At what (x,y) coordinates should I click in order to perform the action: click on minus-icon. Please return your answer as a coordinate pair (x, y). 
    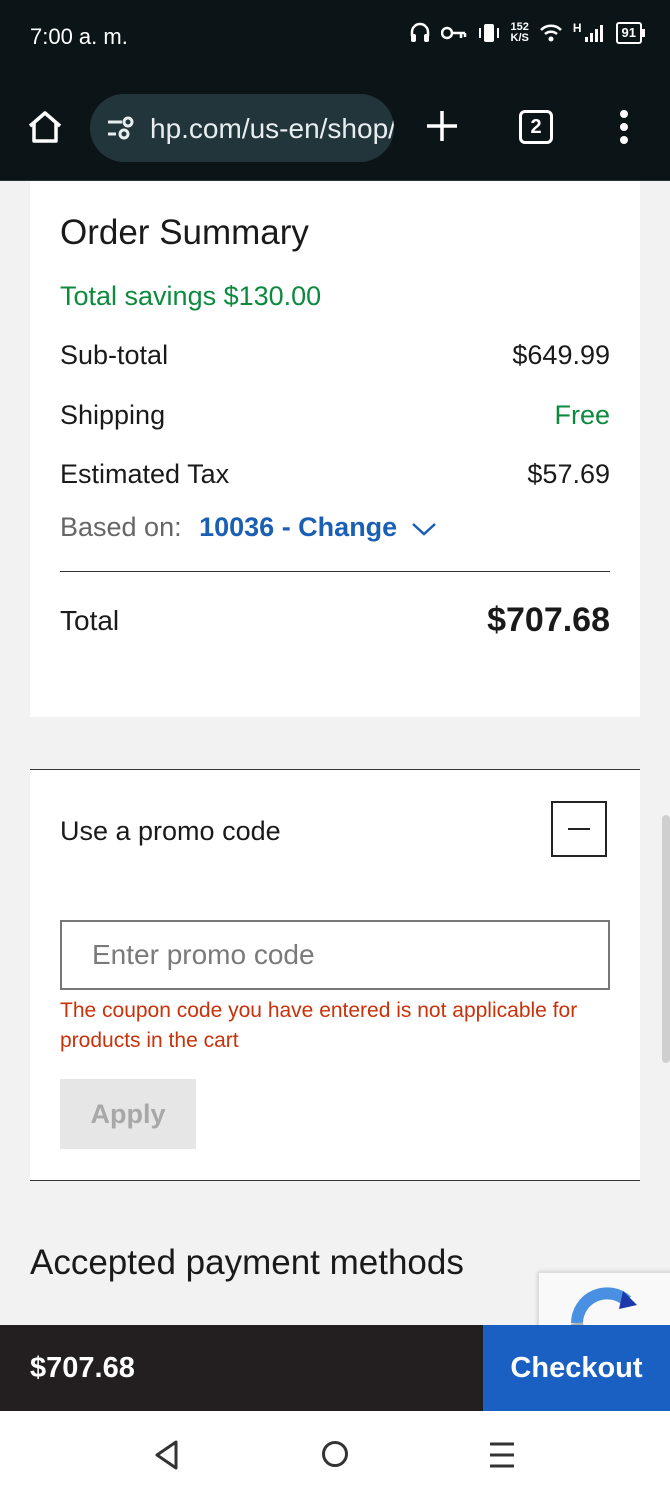
    Looking at the image, I should click on (579, 829).